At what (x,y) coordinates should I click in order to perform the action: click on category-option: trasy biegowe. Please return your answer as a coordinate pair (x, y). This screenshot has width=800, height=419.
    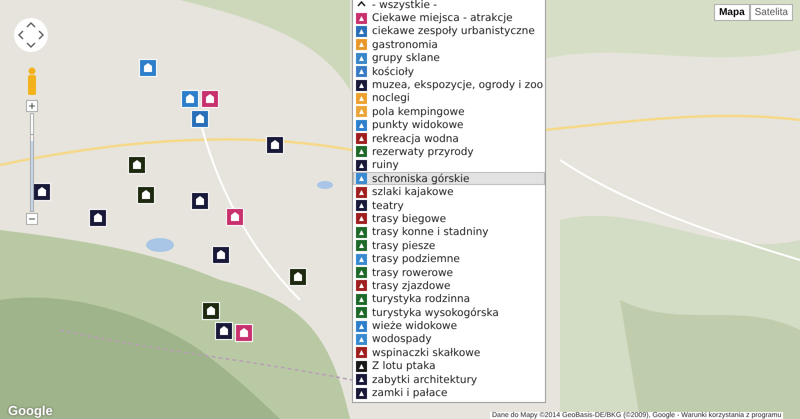
    Looking at the image, I should click on (449, 219).